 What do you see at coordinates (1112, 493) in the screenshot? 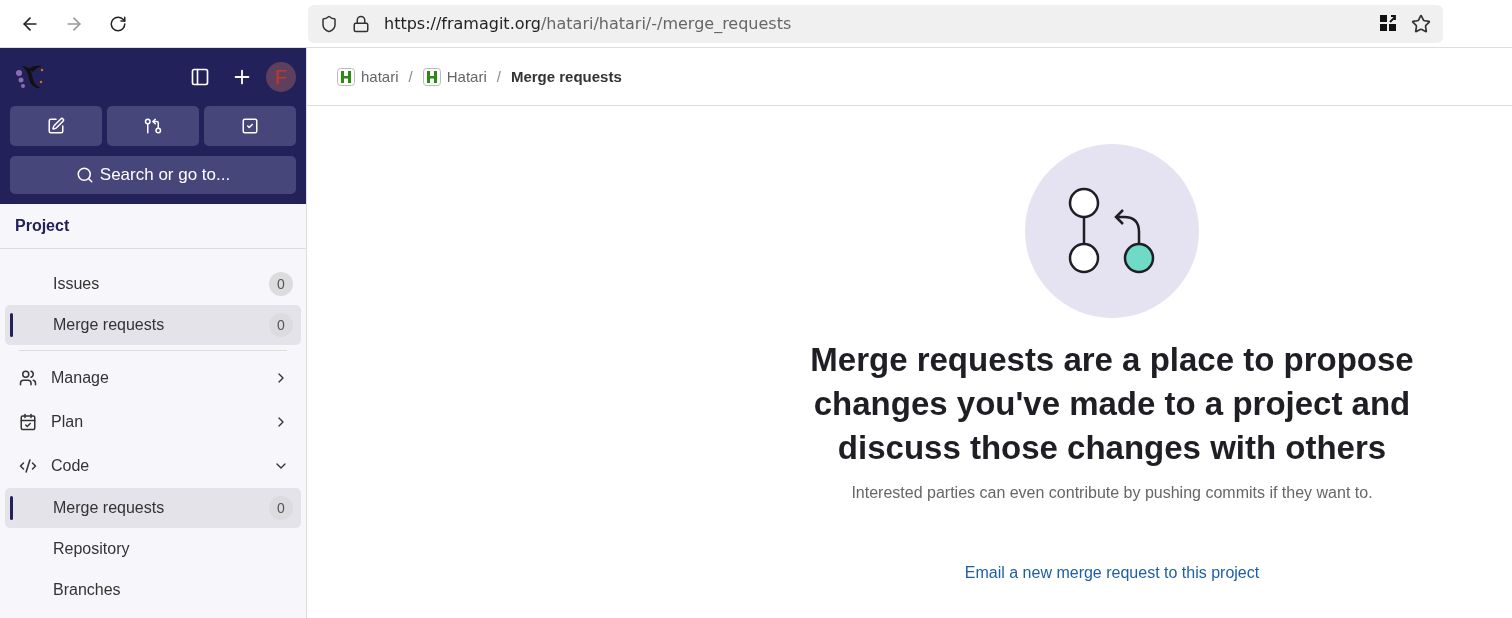
I see `empty-state-description: Interested parties can even contribute by pushing commits if they want to.` at bounding box center [1112, 493].